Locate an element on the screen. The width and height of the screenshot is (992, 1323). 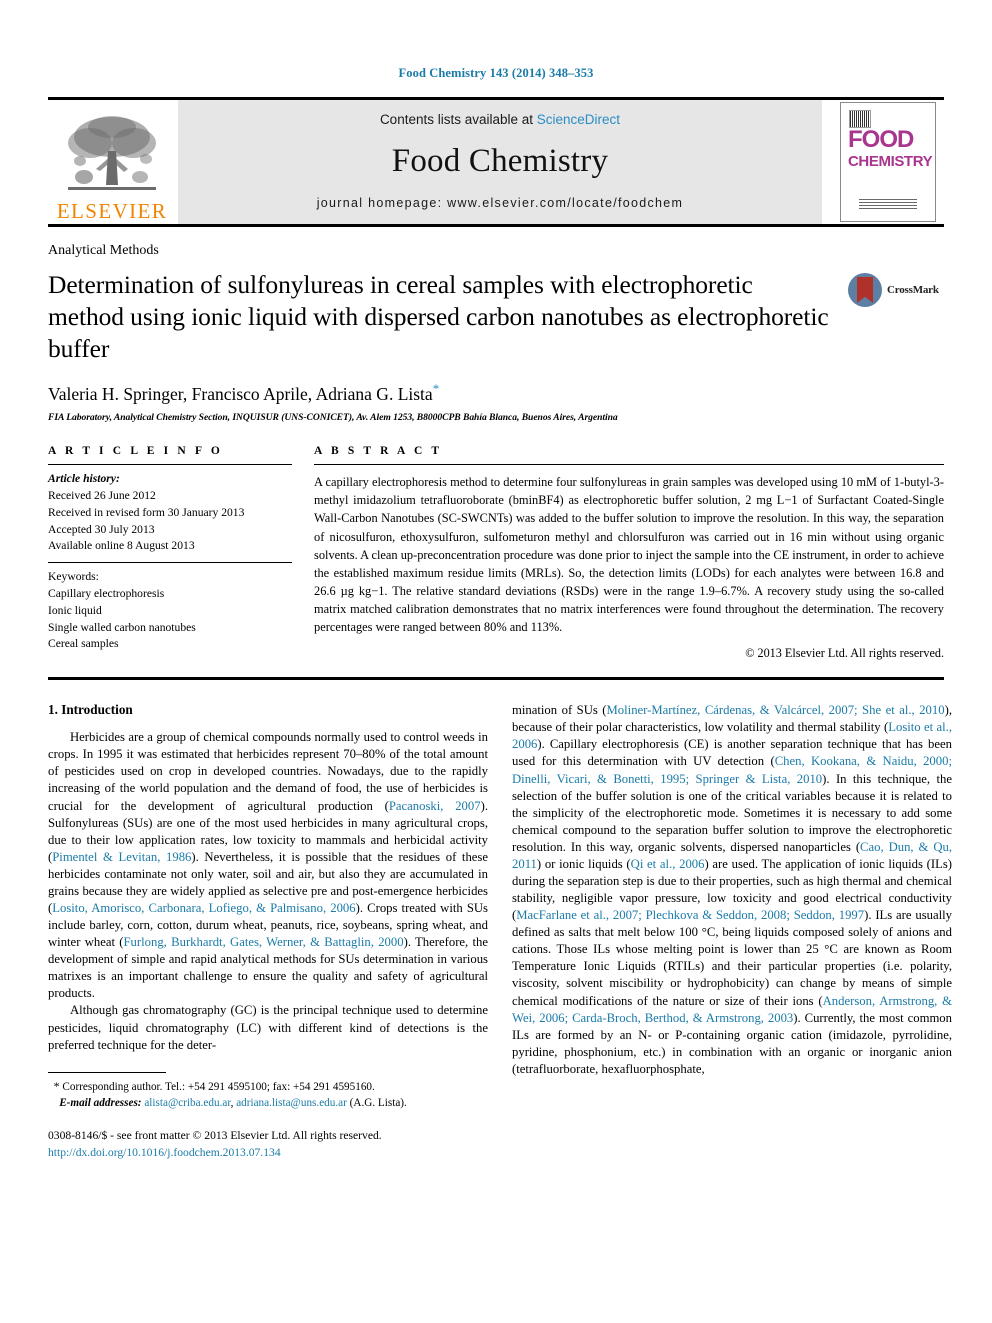
elsevier-tree-icon is located at coordinates (112, 153).